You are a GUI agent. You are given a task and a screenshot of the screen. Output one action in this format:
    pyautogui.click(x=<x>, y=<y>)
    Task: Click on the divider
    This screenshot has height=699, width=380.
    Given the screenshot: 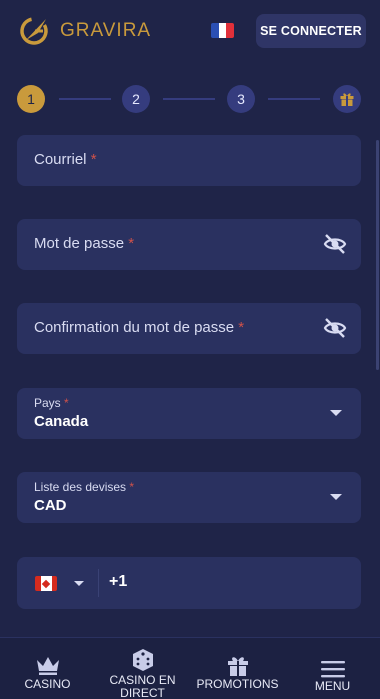 What is the action you would take?
    pyautogui.click(x=98, y=583)
    